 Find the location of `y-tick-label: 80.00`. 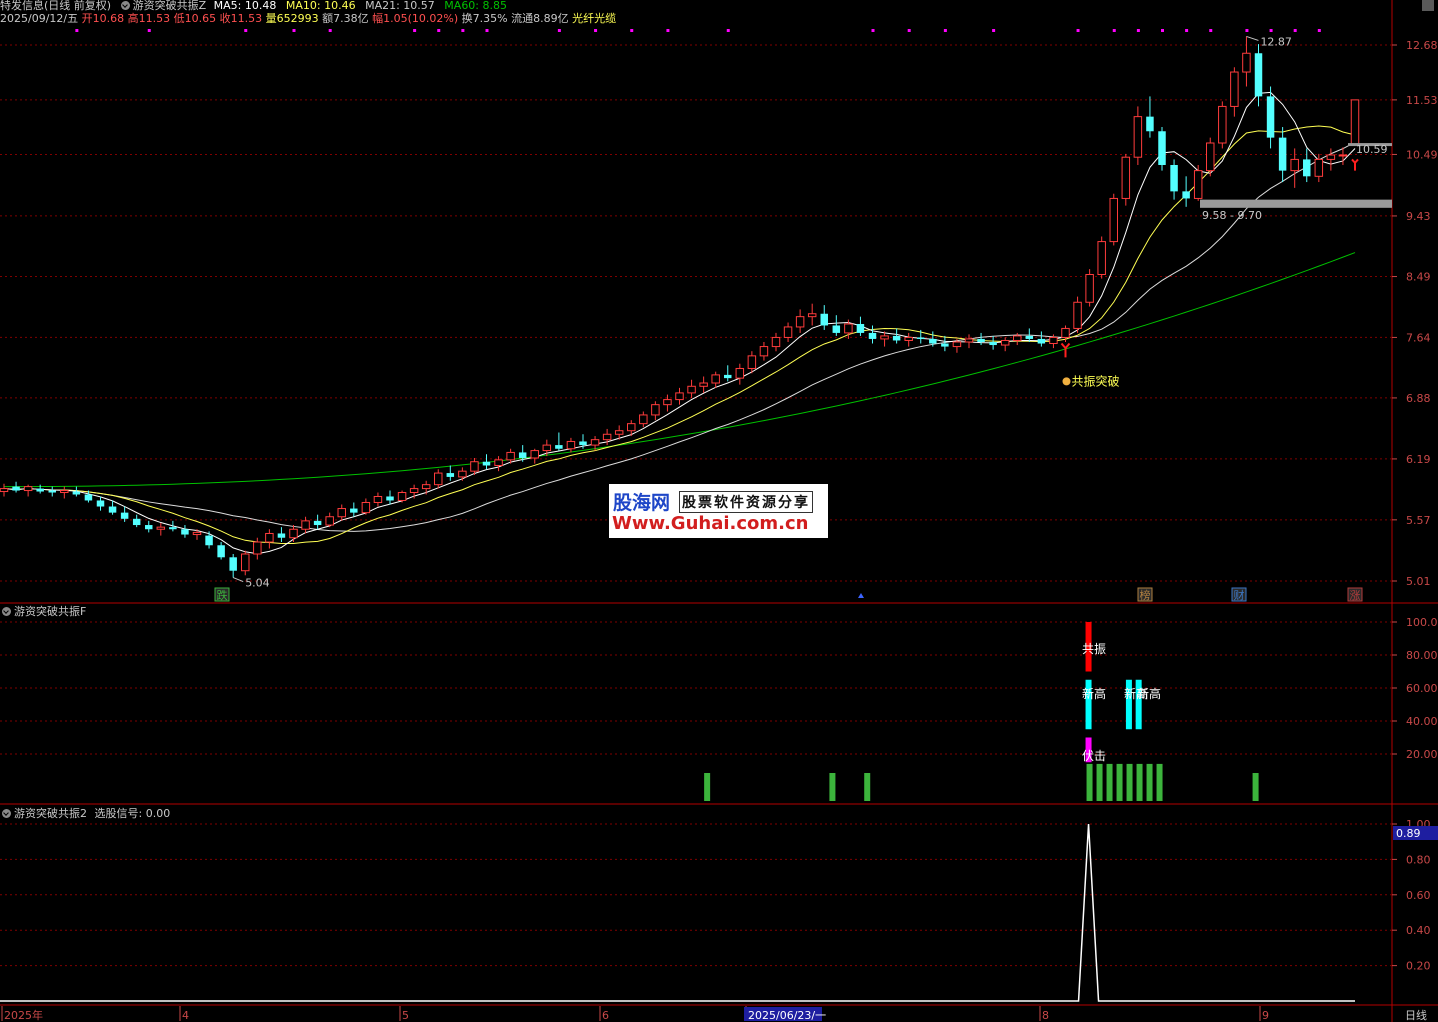

y-tick-label: 80.00 is located at coordinates (1422, 655).